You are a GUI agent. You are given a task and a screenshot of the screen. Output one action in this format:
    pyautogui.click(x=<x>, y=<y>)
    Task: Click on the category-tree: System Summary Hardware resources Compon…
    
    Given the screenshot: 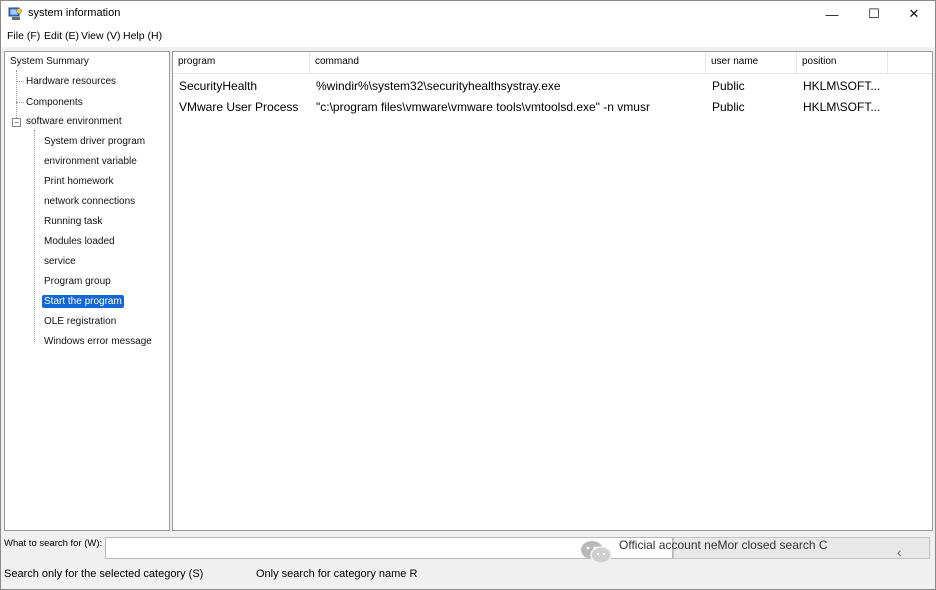 What is the action you would take?
    pyautogui.click(x=87, y=291)
    